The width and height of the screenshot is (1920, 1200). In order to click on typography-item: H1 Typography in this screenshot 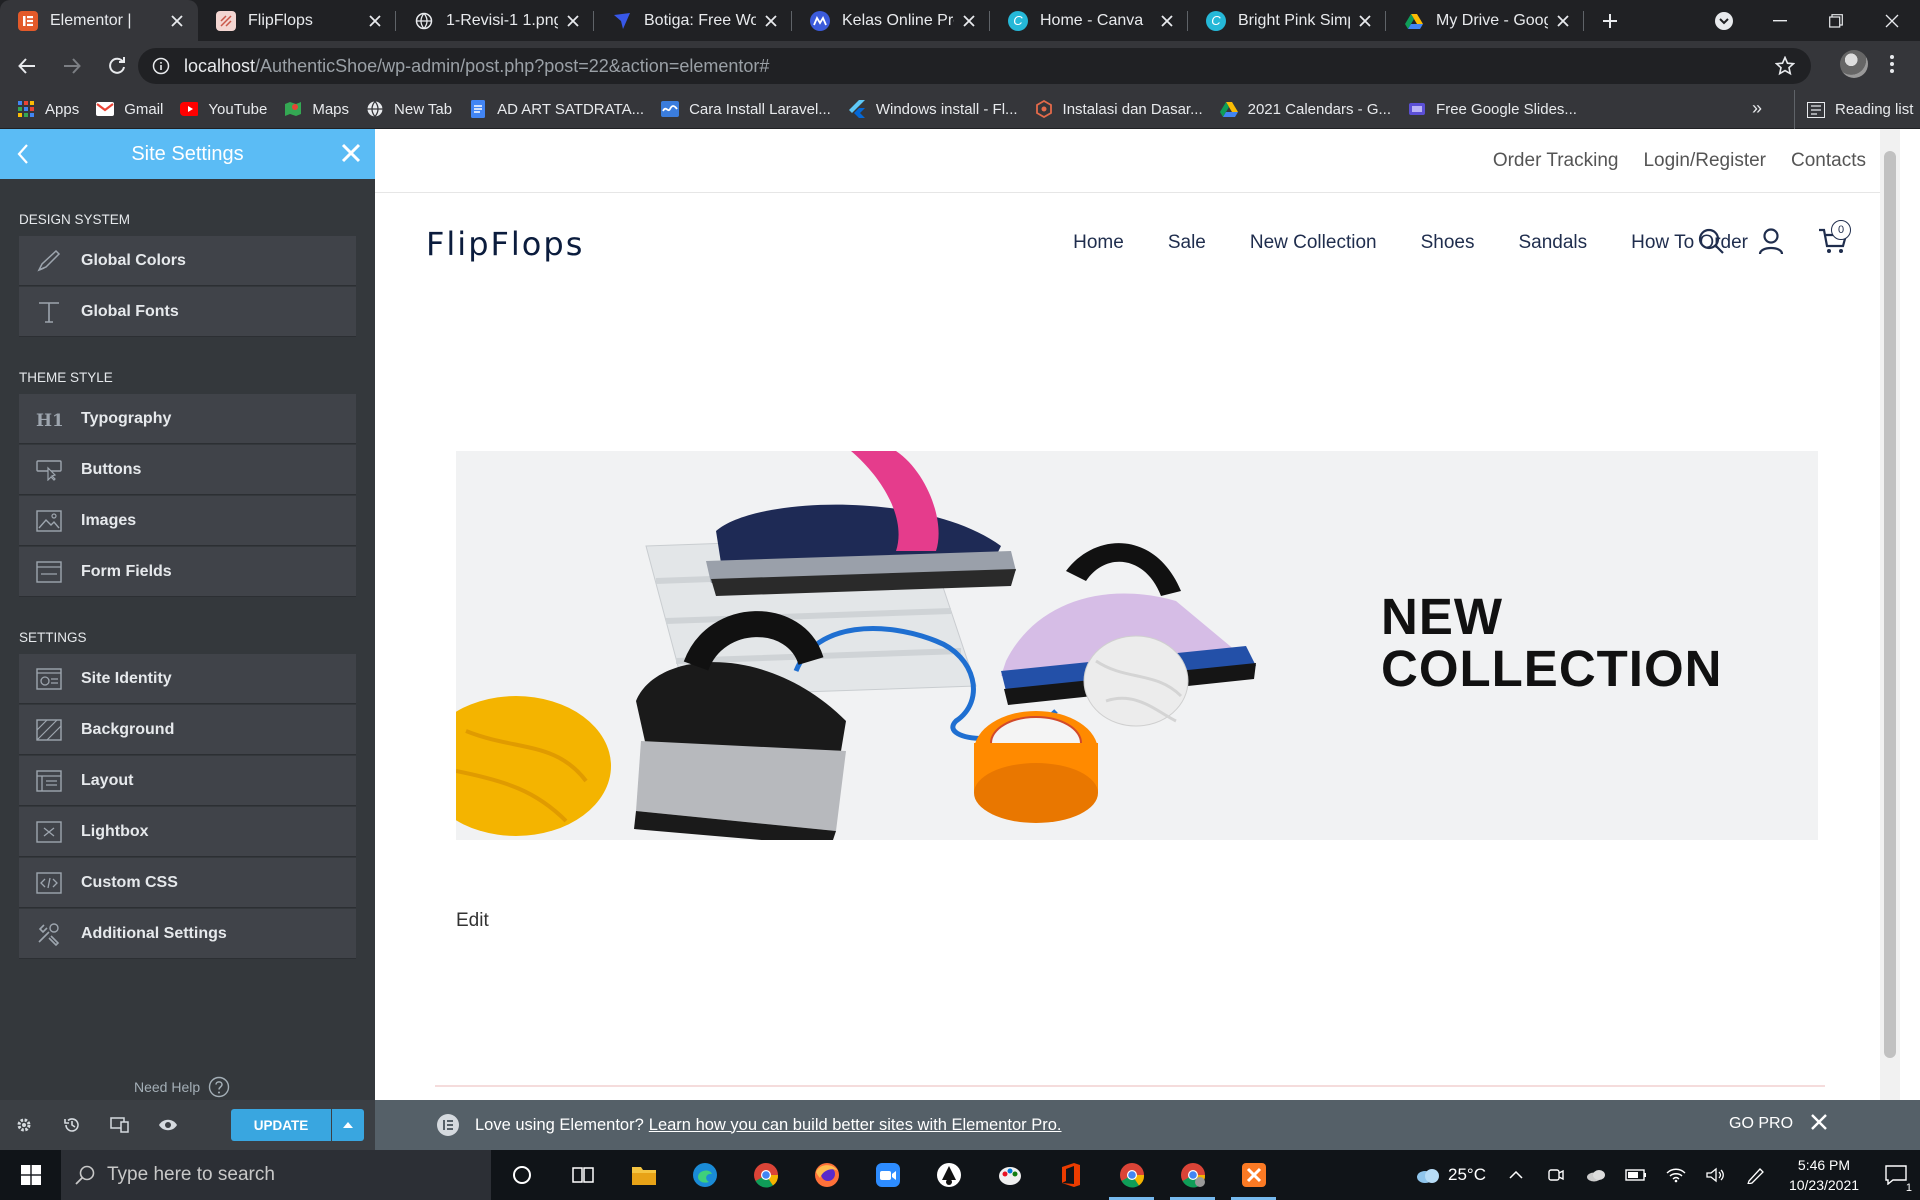, I will do `click(187, 419)`.